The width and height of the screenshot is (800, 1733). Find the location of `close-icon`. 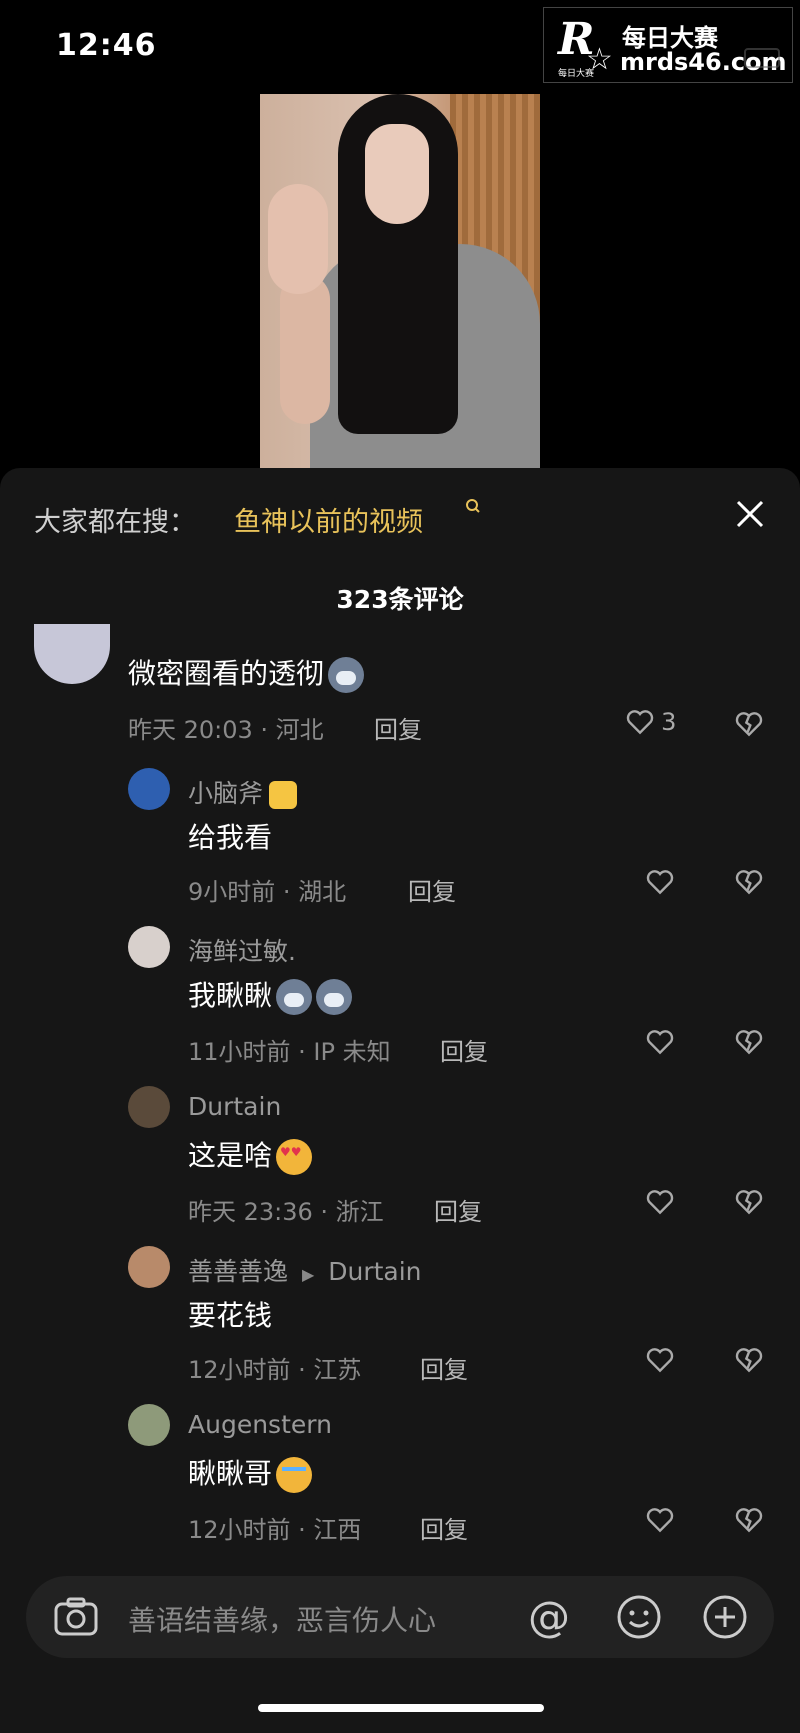

close-icon is located at coordinates (750, 514).